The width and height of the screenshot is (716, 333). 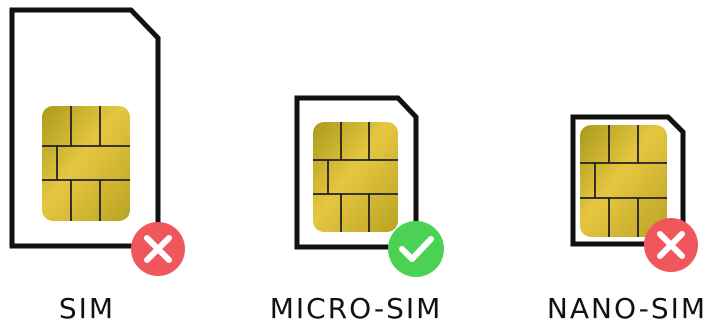 What do you see at coordinates (623, 181) in the screenshot?
I see `nano-sim-chip` at bounding box center [623, 181].